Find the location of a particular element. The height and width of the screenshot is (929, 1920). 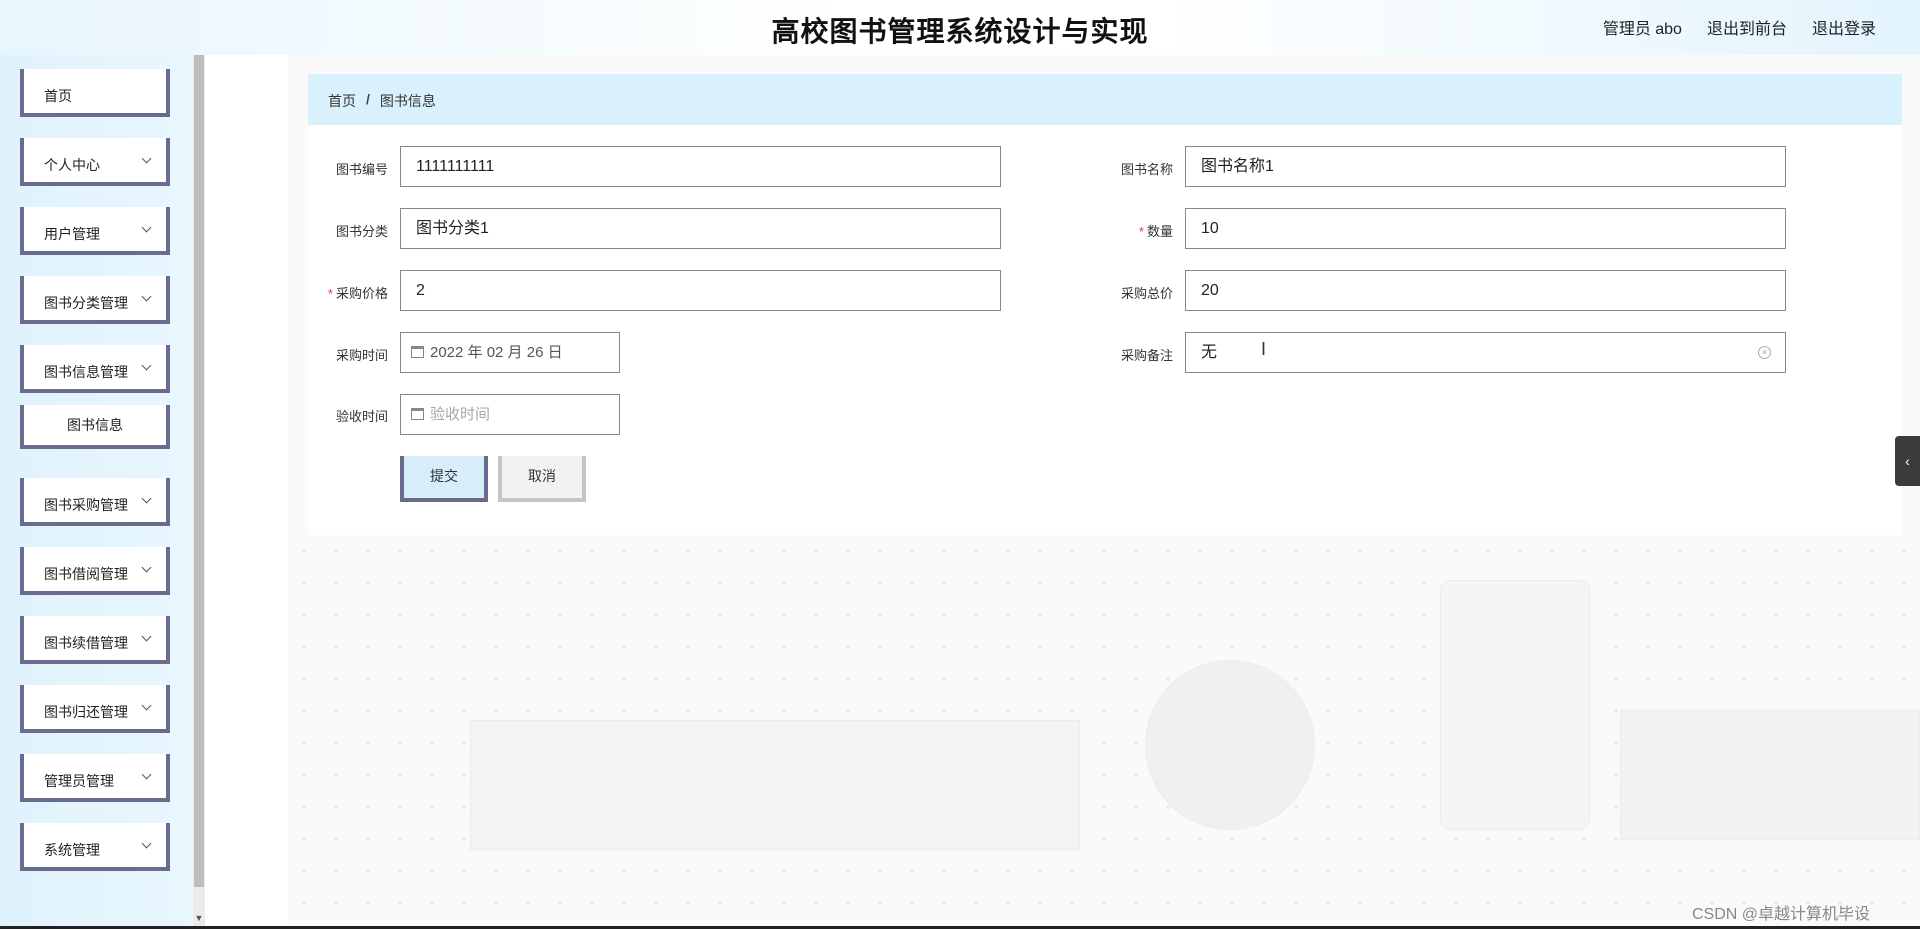

submit-button: 提交 is located at coordinates (444, 479).